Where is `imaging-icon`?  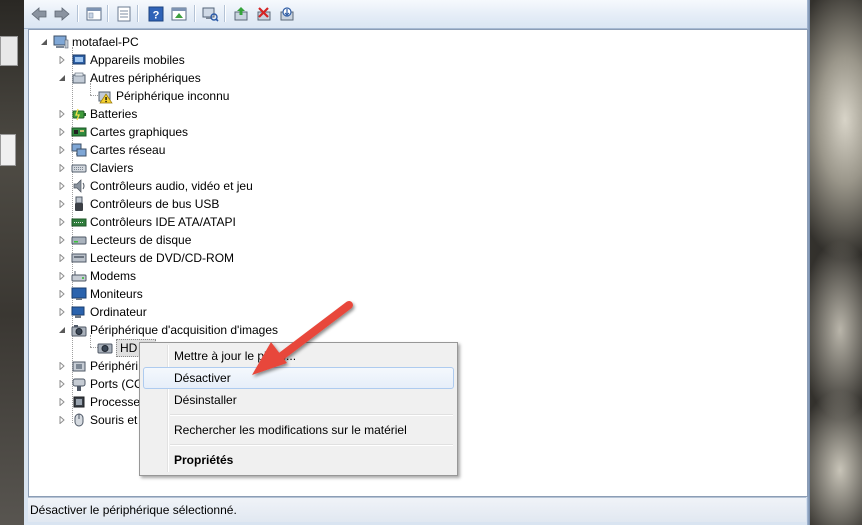
imaging-icon is located at coordinates (79, 330).